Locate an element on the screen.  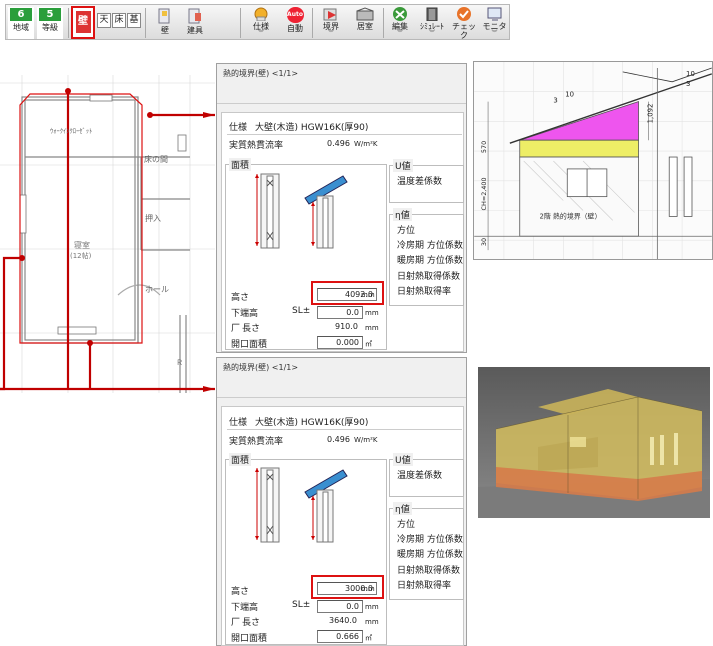
check-button: チェック is located at coordinates (464, 23).